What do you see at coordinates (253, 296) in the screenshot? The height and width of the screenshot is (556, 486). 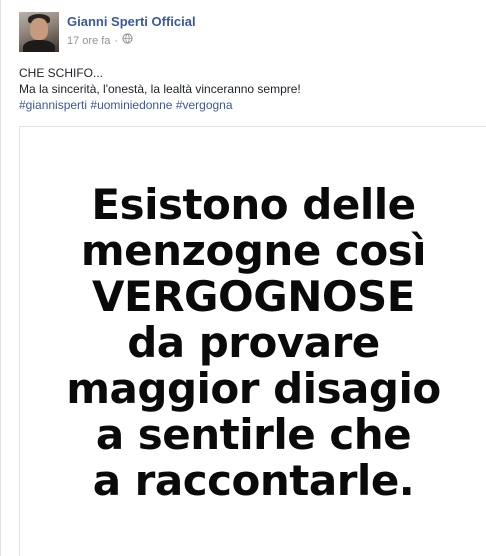 I see `quote-line: VERGOGNOSE` at bounding box center [253, 296].